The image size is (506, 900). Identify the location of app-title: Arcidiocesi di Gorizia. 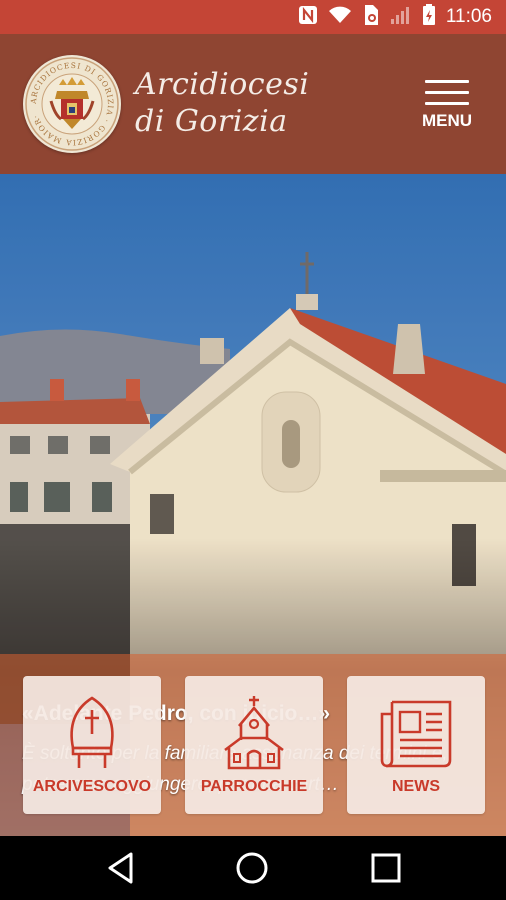
(222, 103).